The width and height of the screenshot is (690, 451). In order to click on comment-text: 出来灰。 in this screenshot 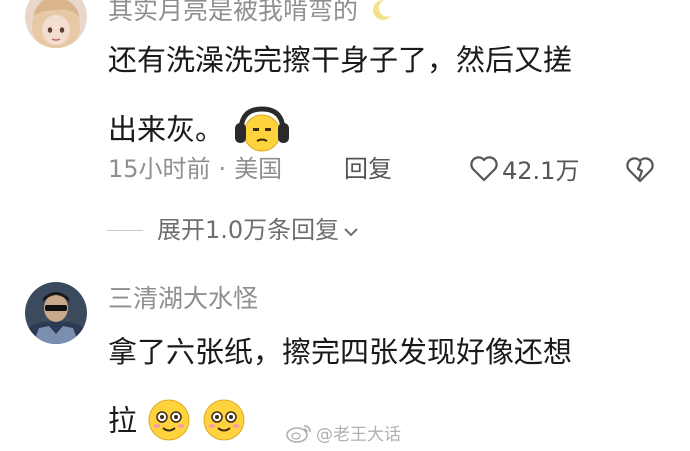, I will do `click(166, 129)`.